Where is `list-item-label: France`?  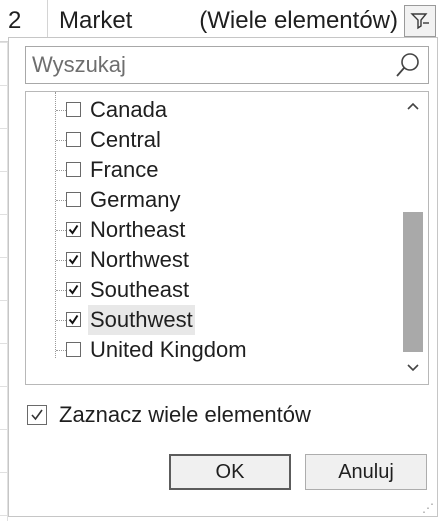 list-item-label: France is located at coordinates (124, 169).